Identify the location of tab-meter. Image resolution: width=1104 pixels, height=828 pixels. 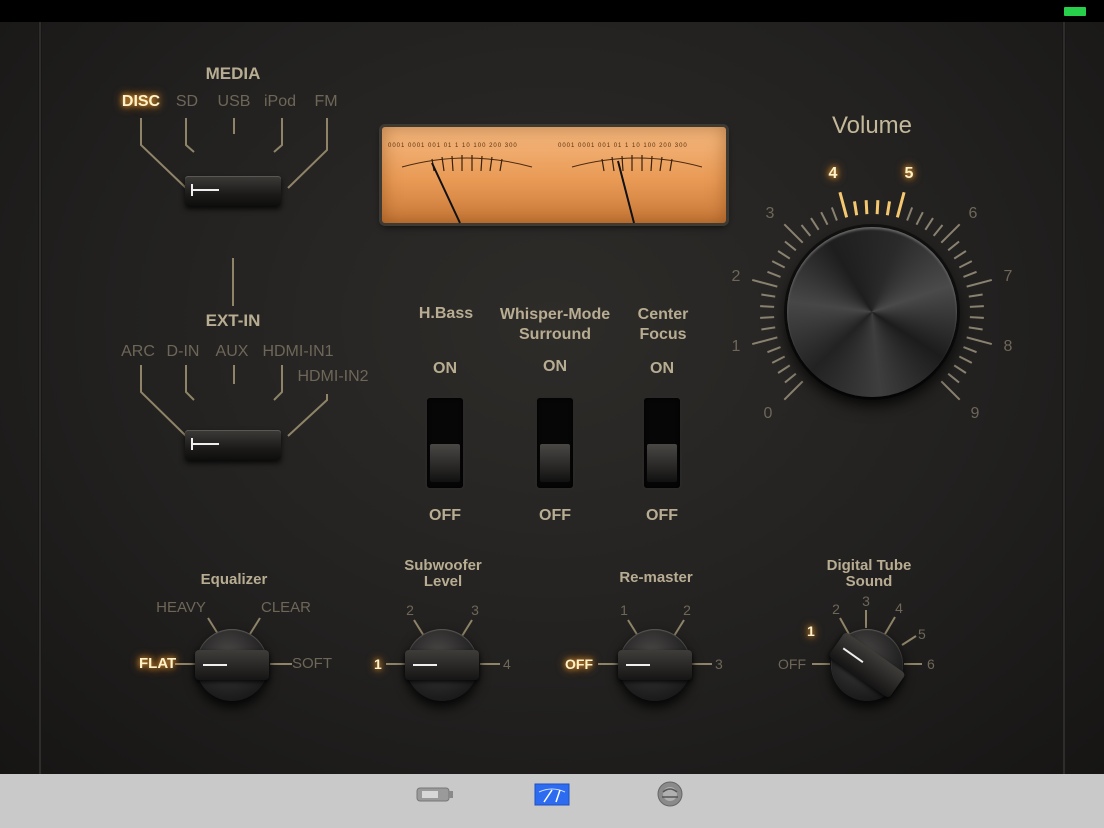
(554, 795).